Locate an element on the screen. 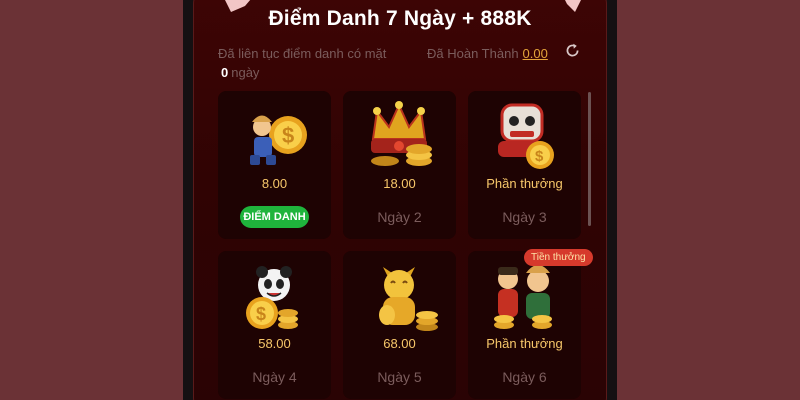 The image size is (800, 400). reward-value: 68.00 is located at coordinates (399, 343).